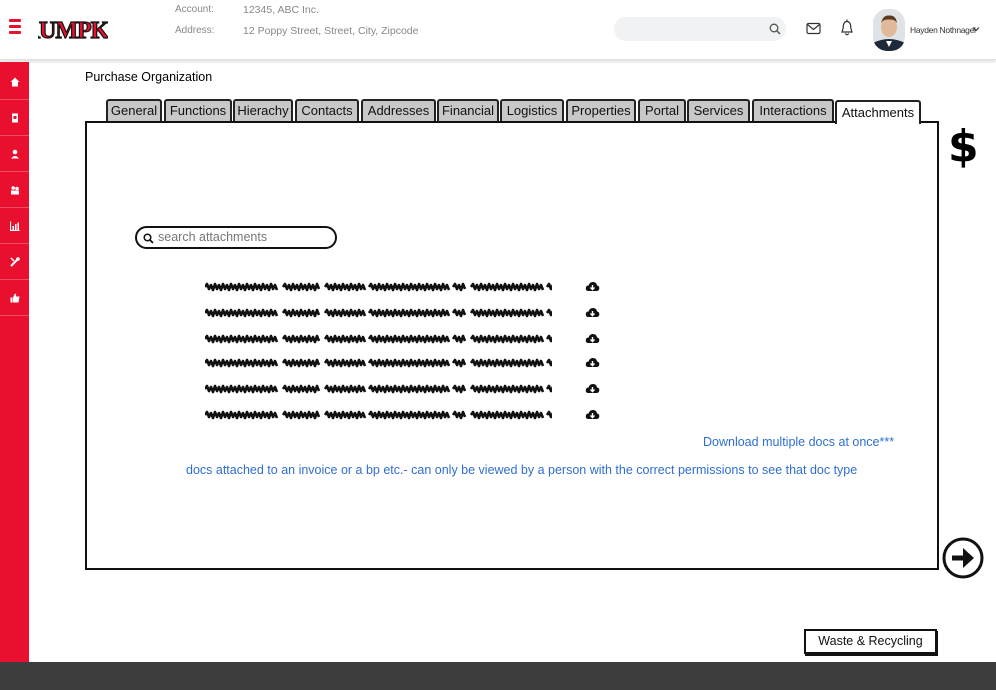 The image size is (996, 690). What do you see at coordinates (847, 28) in the screenshot?
I see `notification-bell-icon` at bounding box center [847, 28].